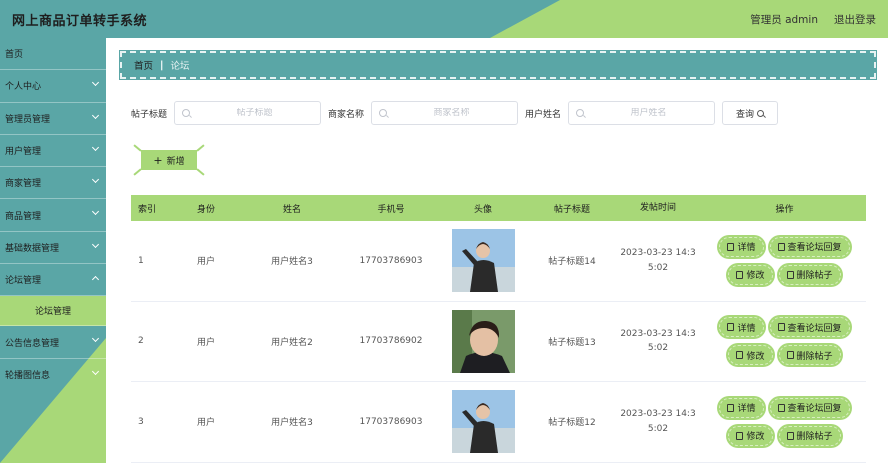 Image resolution: width=888 pixels, height=463 pixels. Describe the element at coordinates (141, 341) in the screenshot. I see `cell-index: 2` at that location.